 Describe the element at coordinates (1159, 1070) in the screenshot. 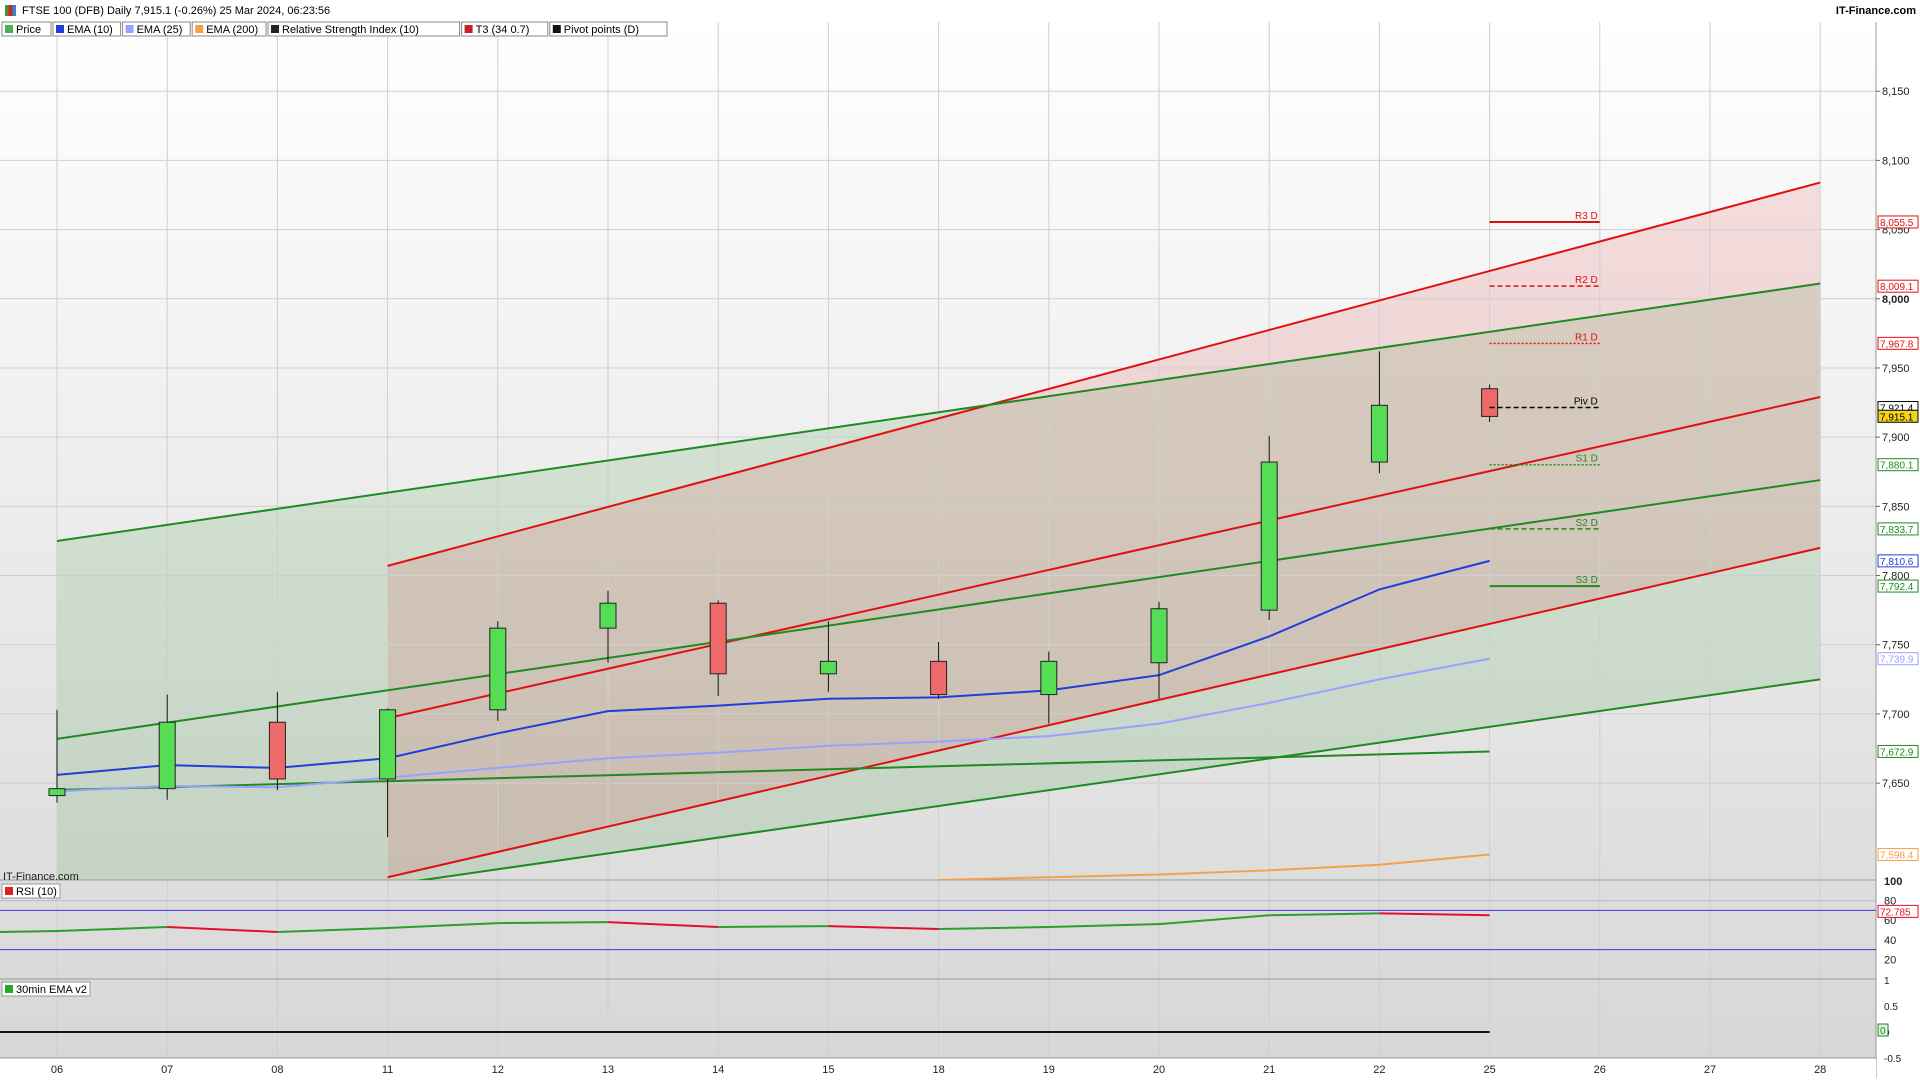

I see `x-tick-label: 20` at that location.